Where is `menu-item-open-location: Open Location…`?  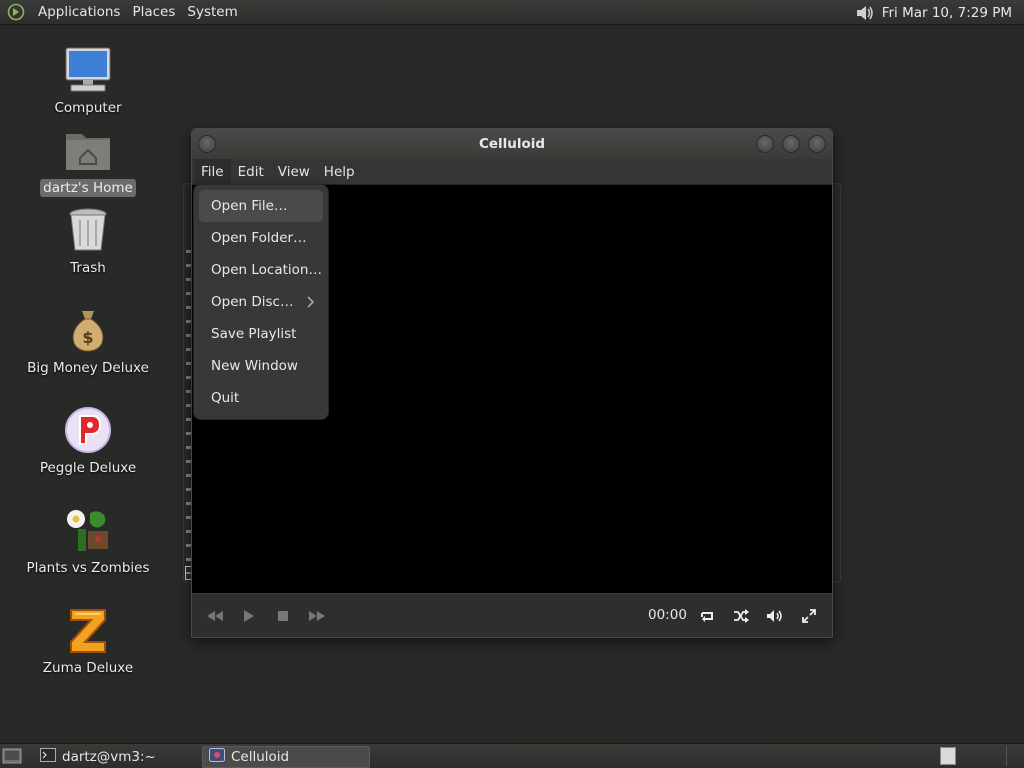 menu-item-open-location: Open Location… is located at coordinates (261, 270).